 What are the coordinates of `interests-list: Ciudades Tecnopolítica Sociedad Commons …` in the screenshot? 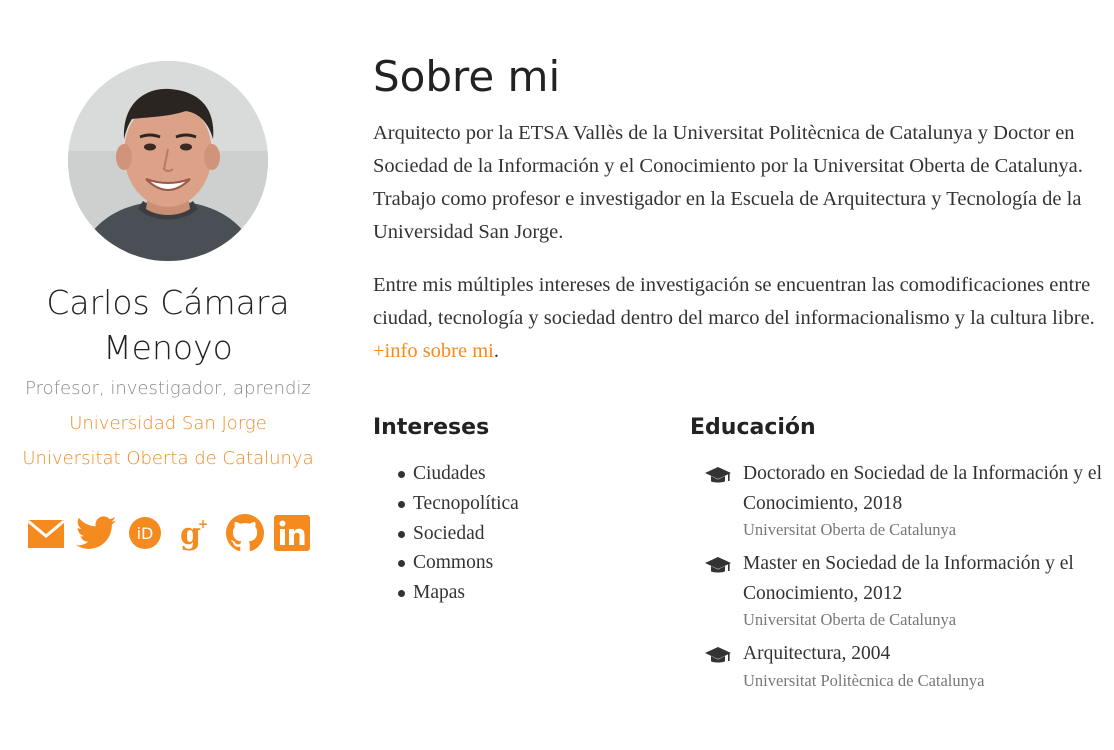 It's located at (446, 533).